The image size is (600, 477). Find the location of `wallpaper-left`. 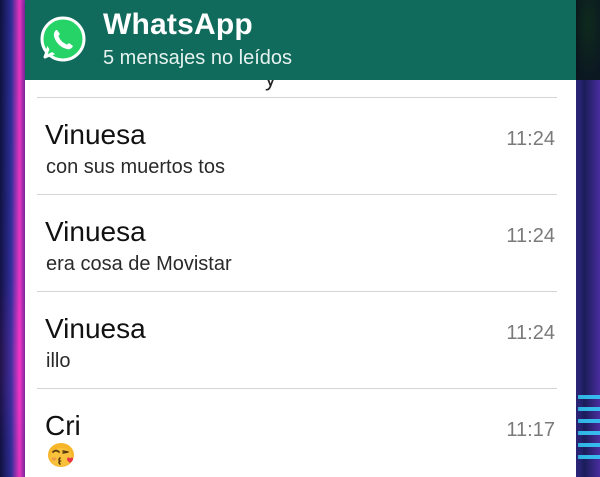

wallpaper-left is located at coordinates (14, 238).